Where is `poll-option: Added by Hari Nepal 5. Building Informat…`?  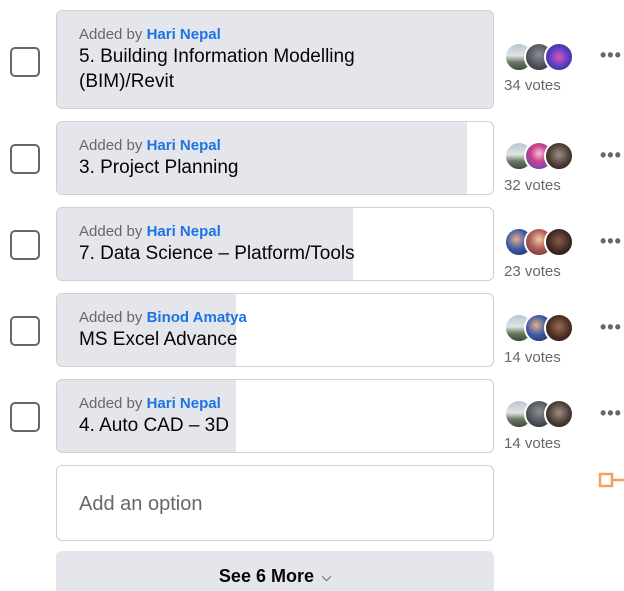
poll-option: Added by Hari Nepal 5. Building Informat… is located at coordinates (275, 59).